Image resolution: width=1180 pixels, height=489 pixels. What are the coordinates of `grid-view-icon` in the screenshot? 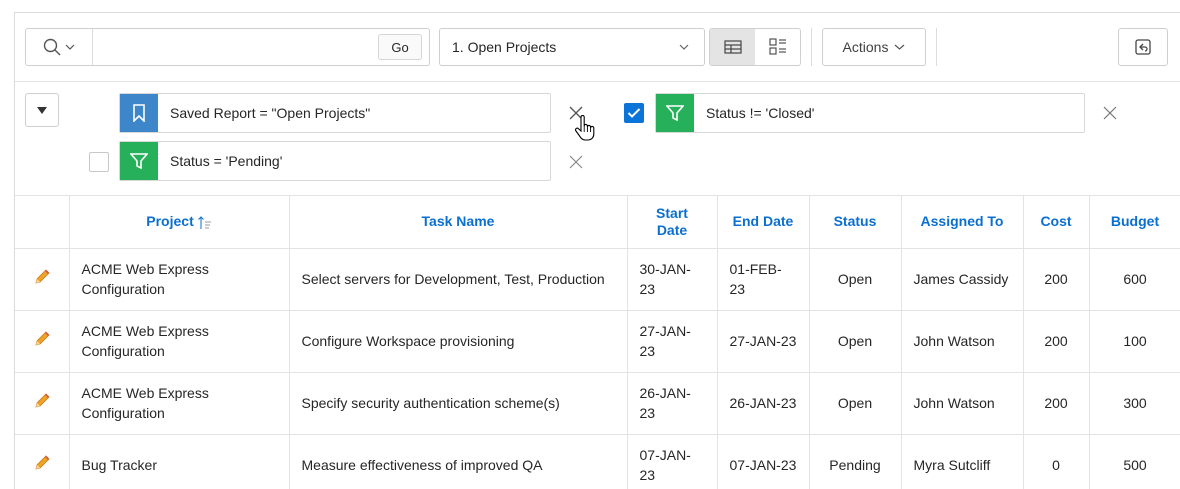 It's located at (732, 47).